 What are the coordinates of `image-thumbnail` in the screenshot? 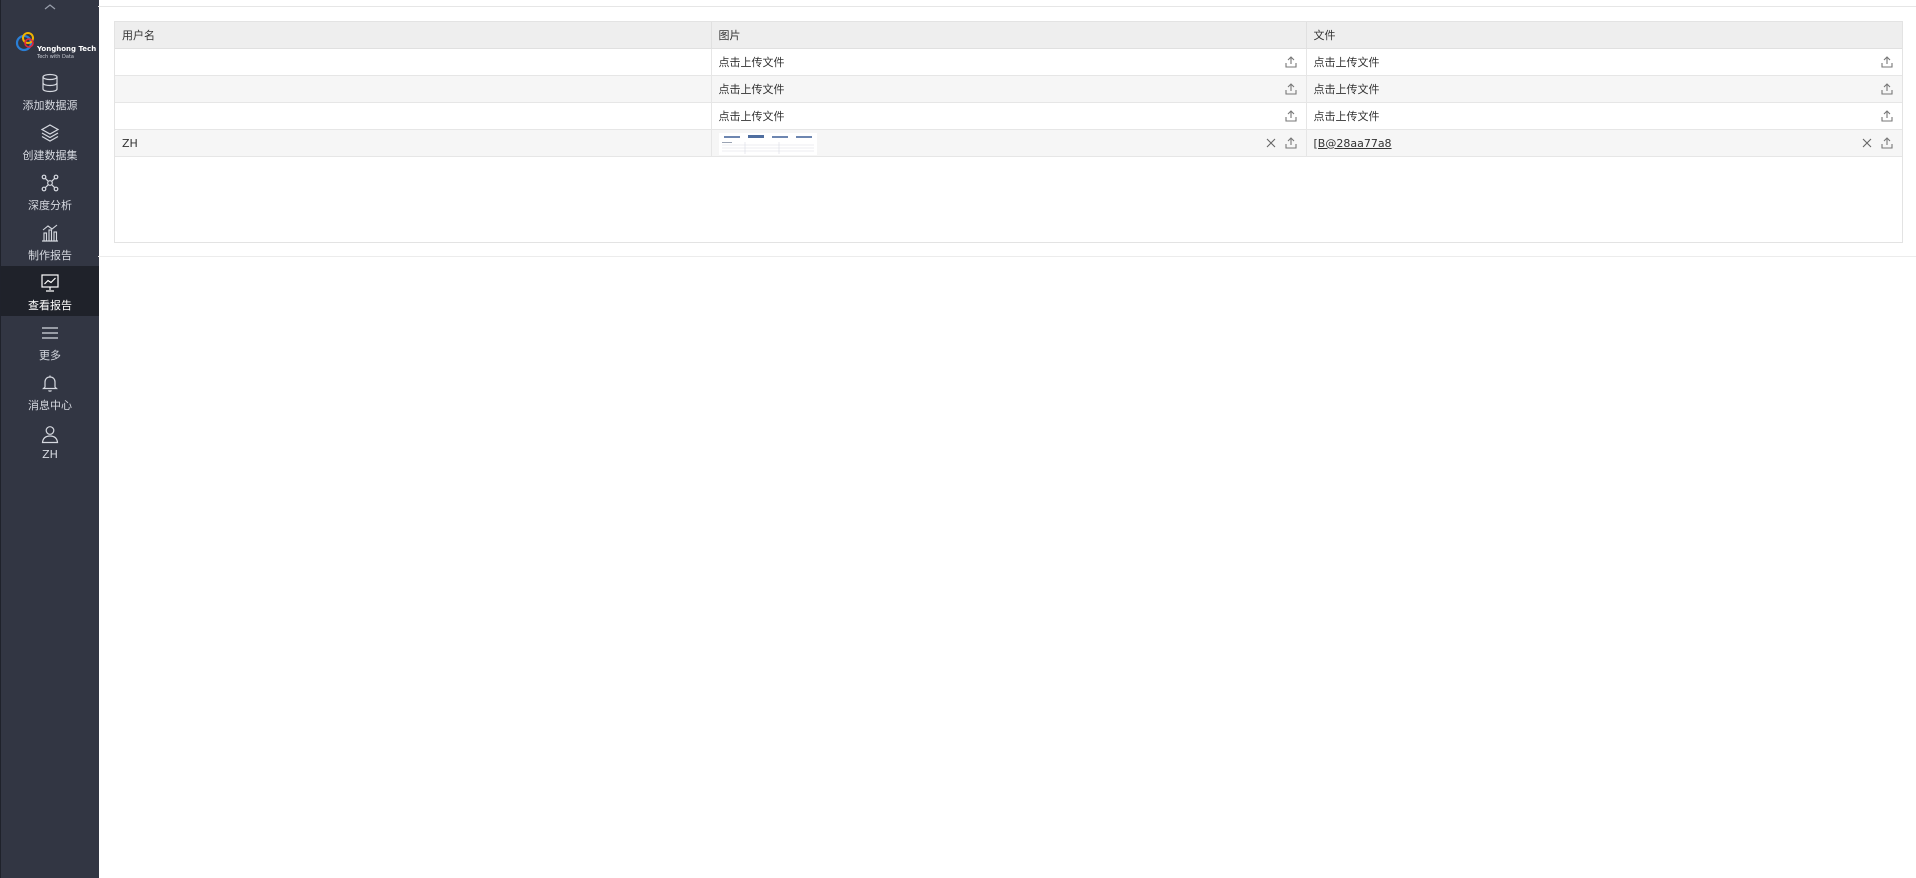 It's located at (767, 143).